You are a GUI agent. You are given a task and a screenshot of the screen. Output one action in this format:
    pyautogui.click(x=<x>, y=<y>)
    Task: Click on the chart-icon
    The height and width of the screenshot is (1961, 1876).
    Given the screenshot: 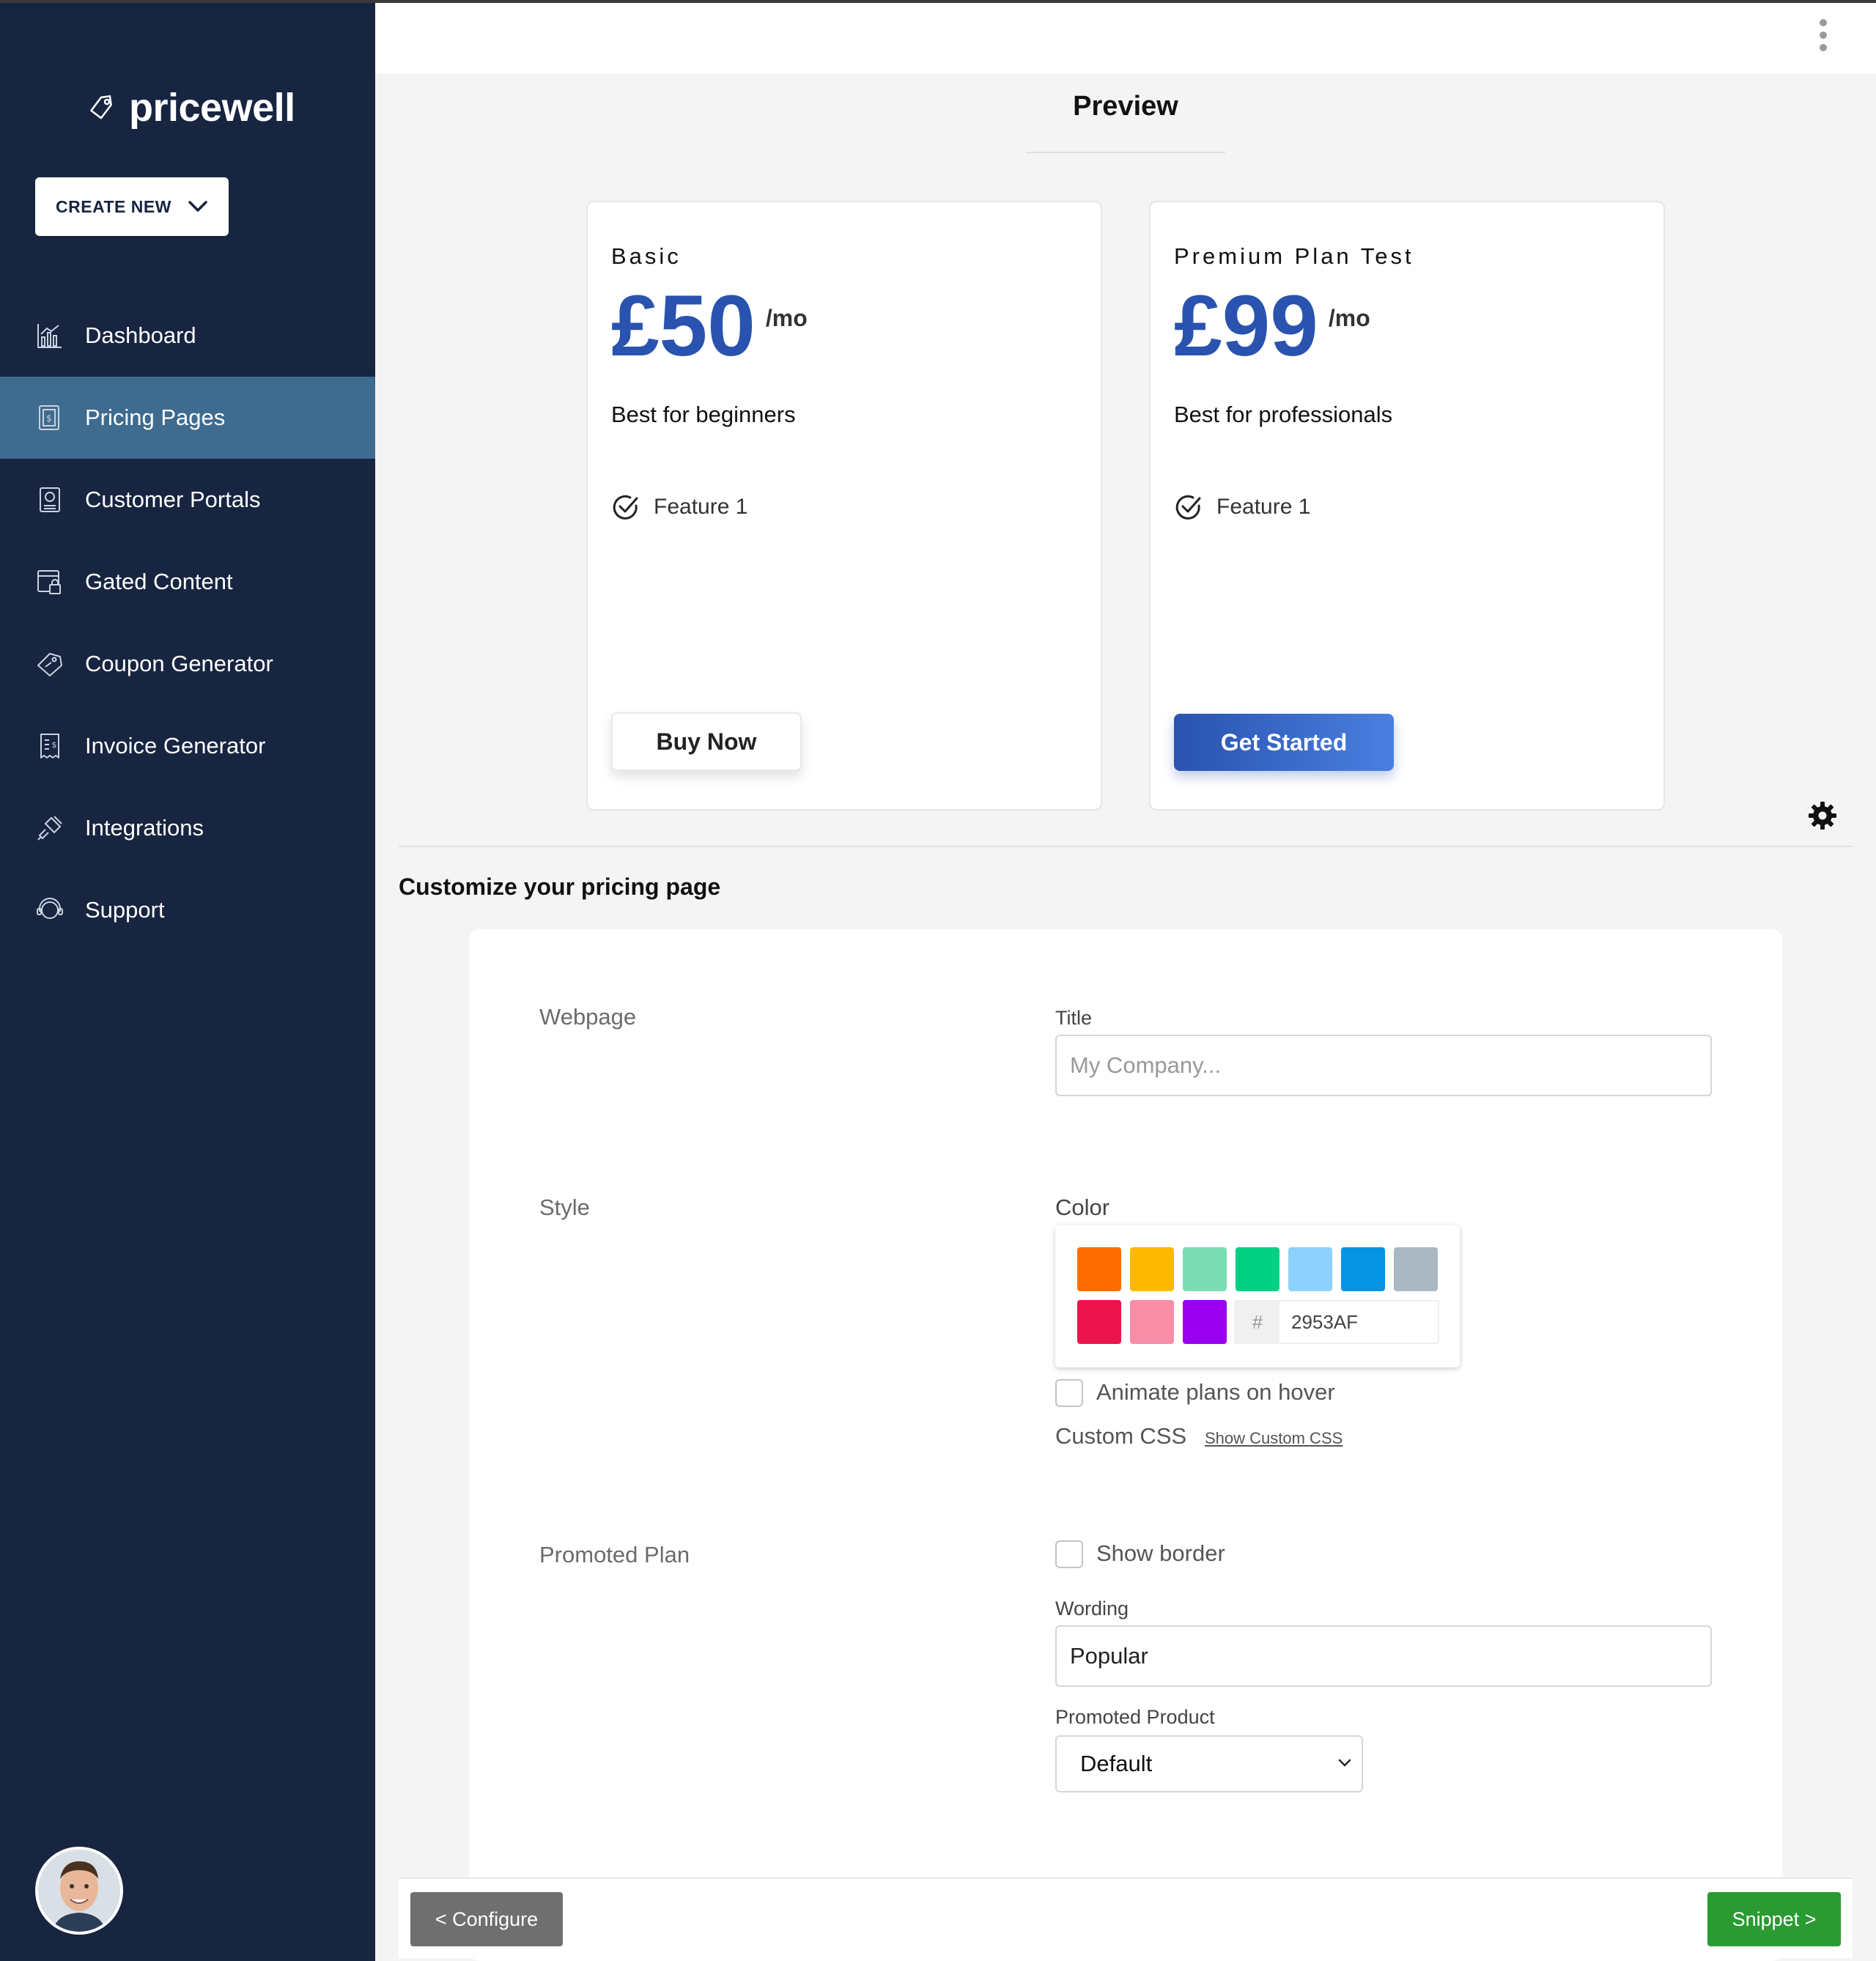 What is the action you would take?
    pyautogui.click(x=49, y=336)
    